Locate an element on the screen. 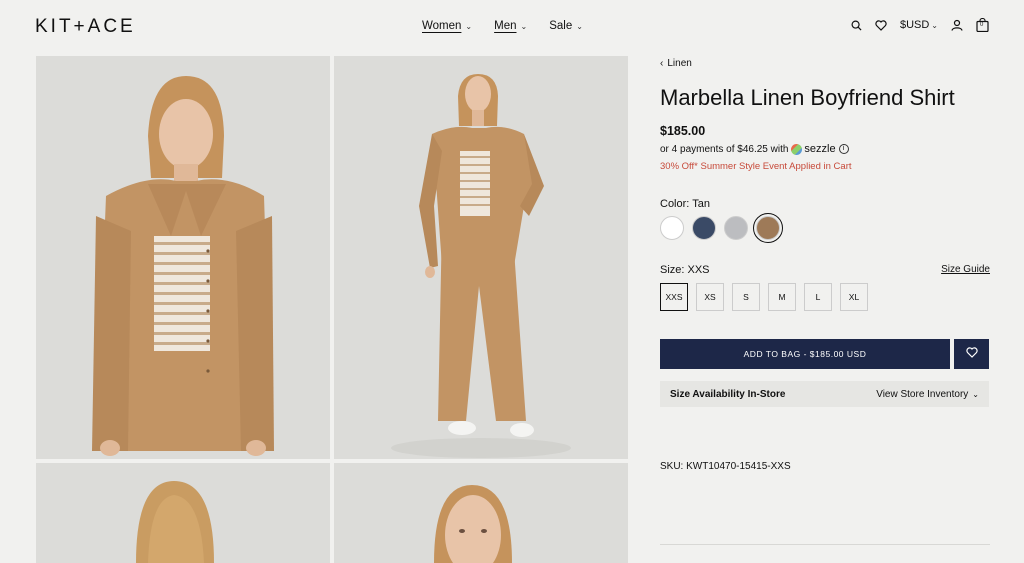 Image resolution: width=1024 pixels, height=563 pixels. heart-icon is located at coordinates (971, 354).